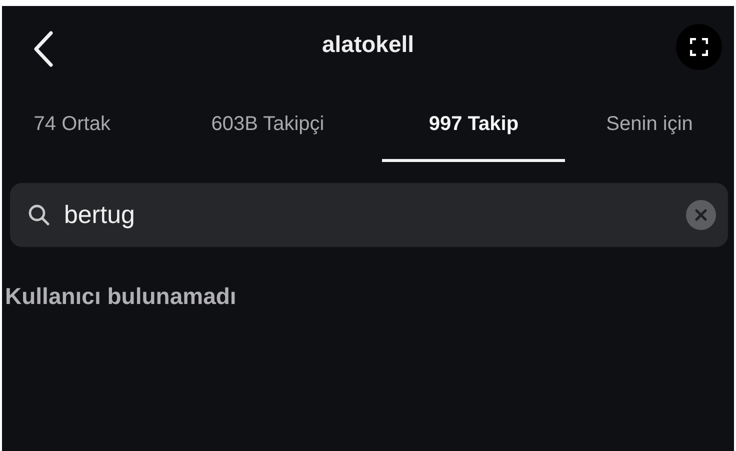 Image resolution: width=736 pixels, height=451 pixels. What do you see at coordinates (649, 133) in the screenshot?
I see `tab: Senin için` at bounding box center [649, 133].